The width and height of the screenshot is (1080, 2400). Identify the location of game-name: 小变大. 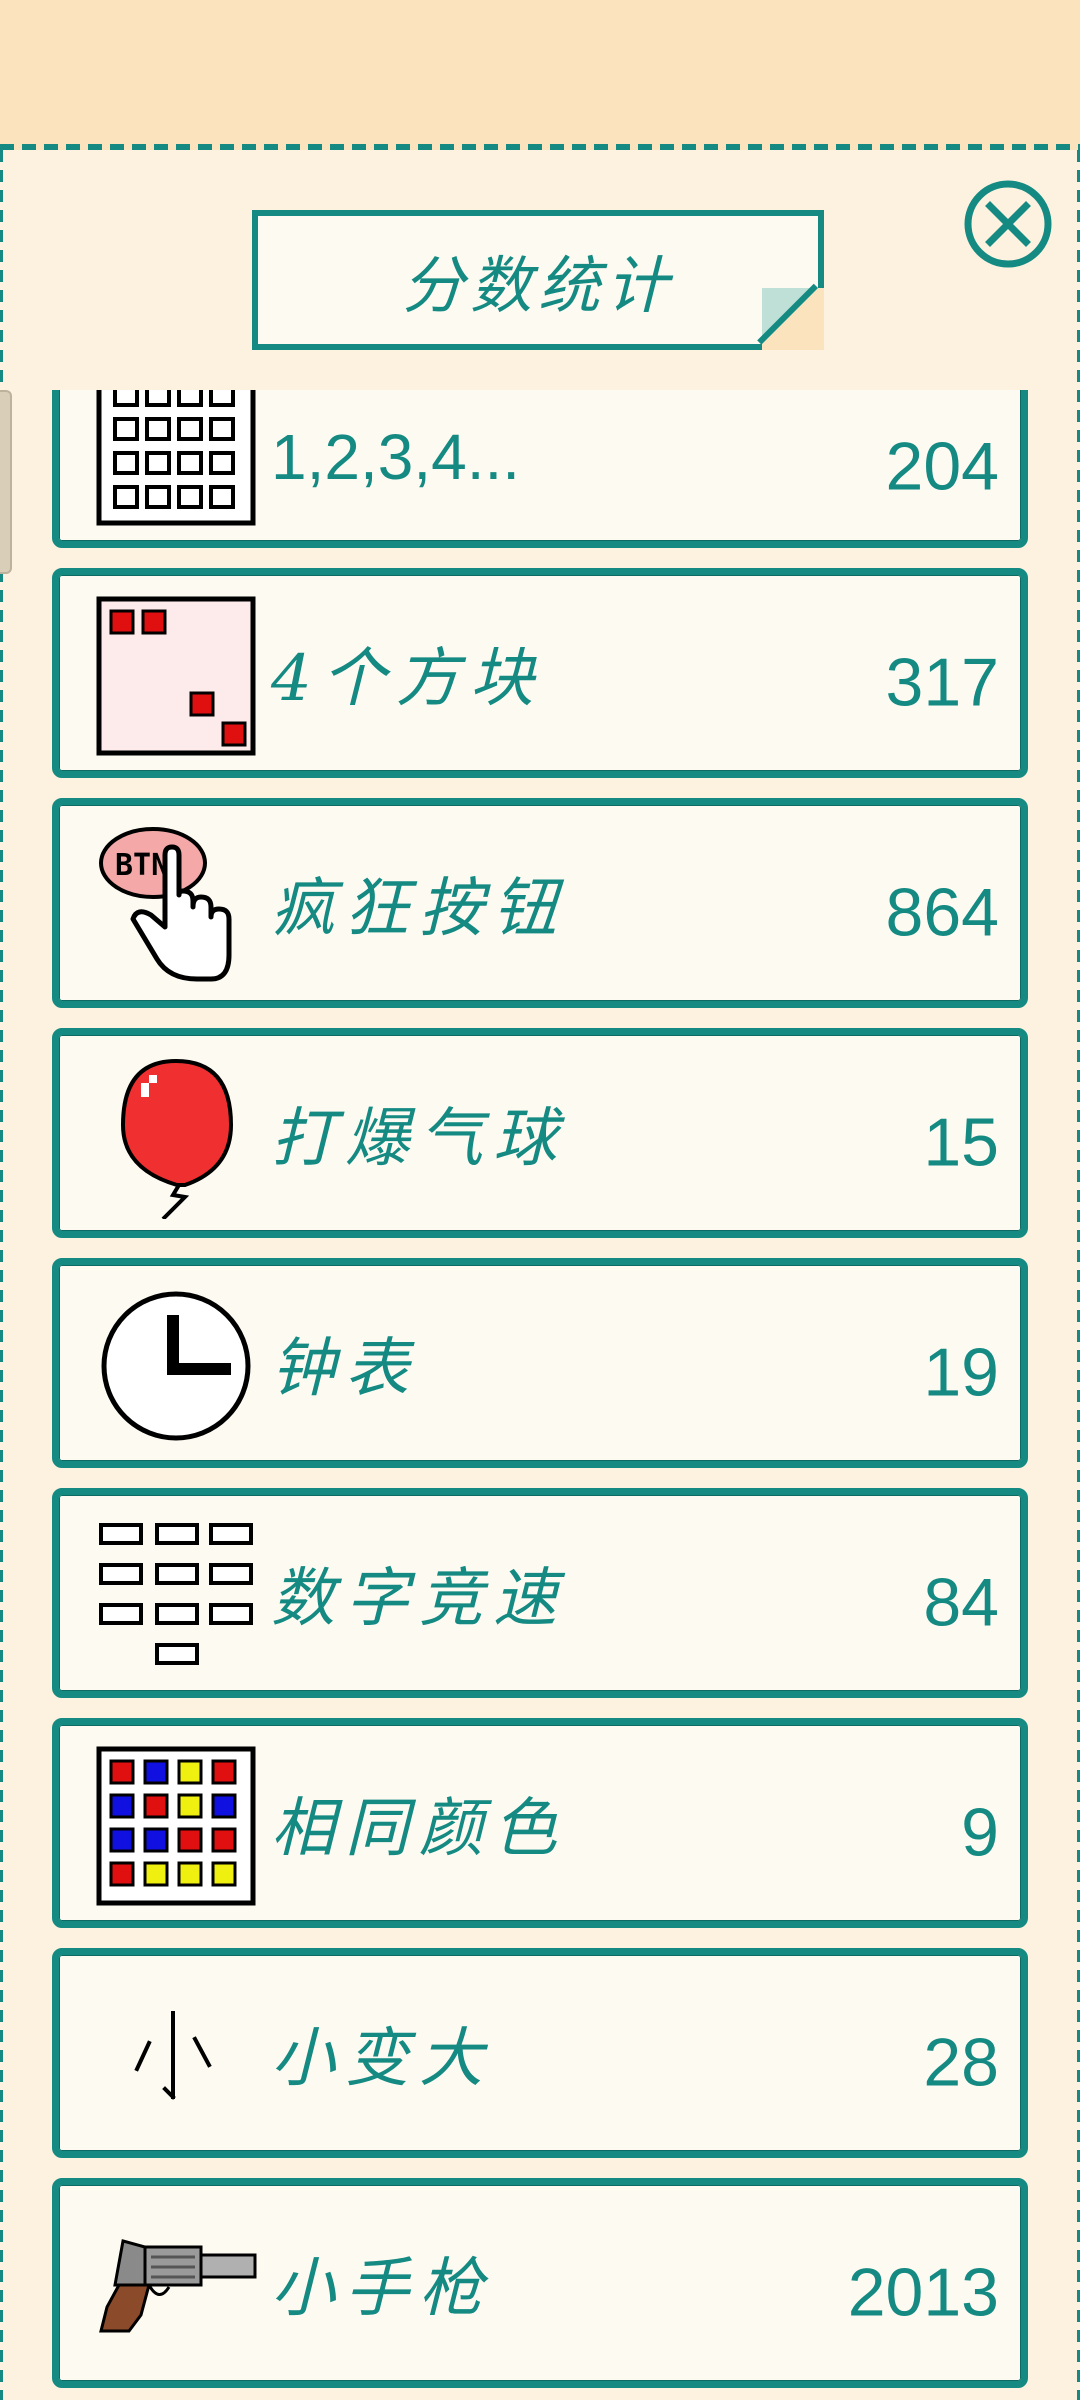
(382, 2059).